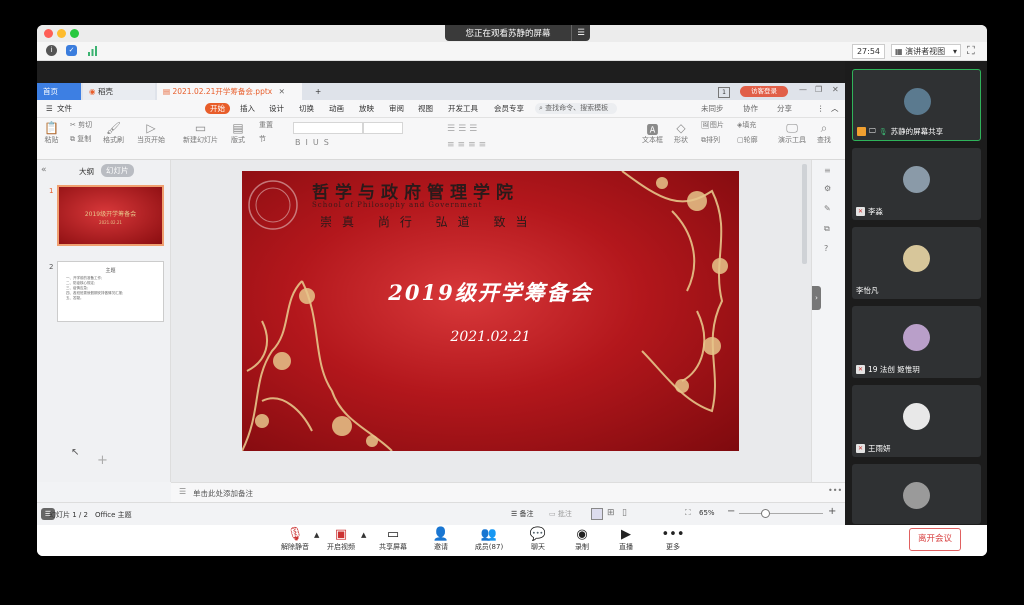 Image resolution: width=1024 pixels, height=605 pixels. Describe the element at coordinates (710, 140) in the screenshot. I see `arrange-button: ⧉排列` at that location.